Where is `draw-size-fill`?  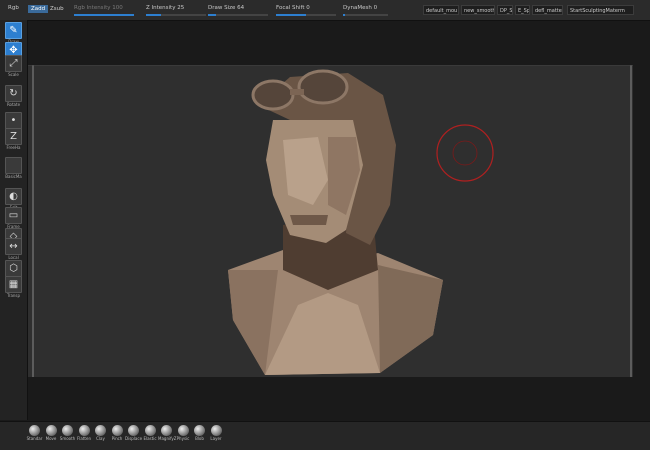
draw-size-fill is located at coordinates (212, 15).